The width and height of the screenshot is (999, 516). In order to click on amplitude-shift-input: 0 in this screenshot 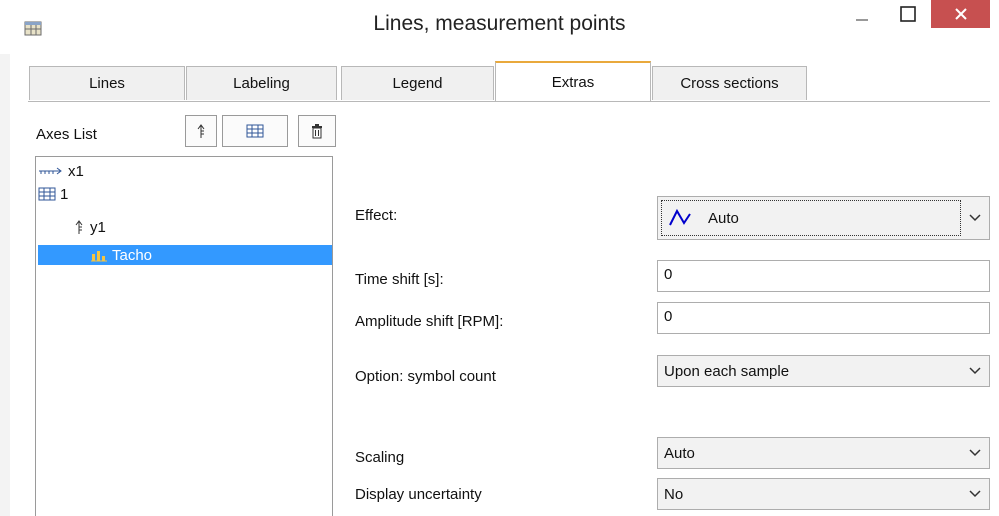, I will do `click(823, 318)`.